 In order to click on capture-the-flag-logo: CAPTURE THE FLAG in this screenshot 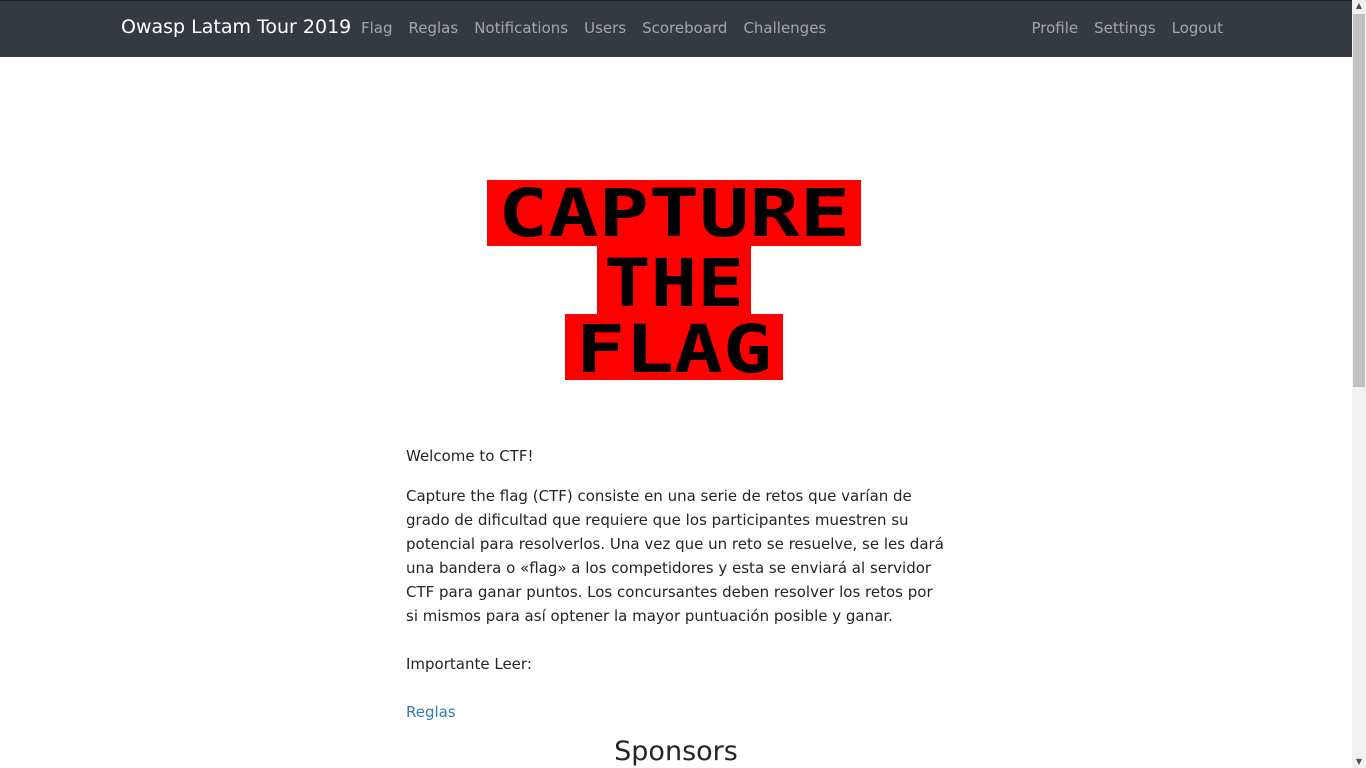, I will do `click(674, 279)`.